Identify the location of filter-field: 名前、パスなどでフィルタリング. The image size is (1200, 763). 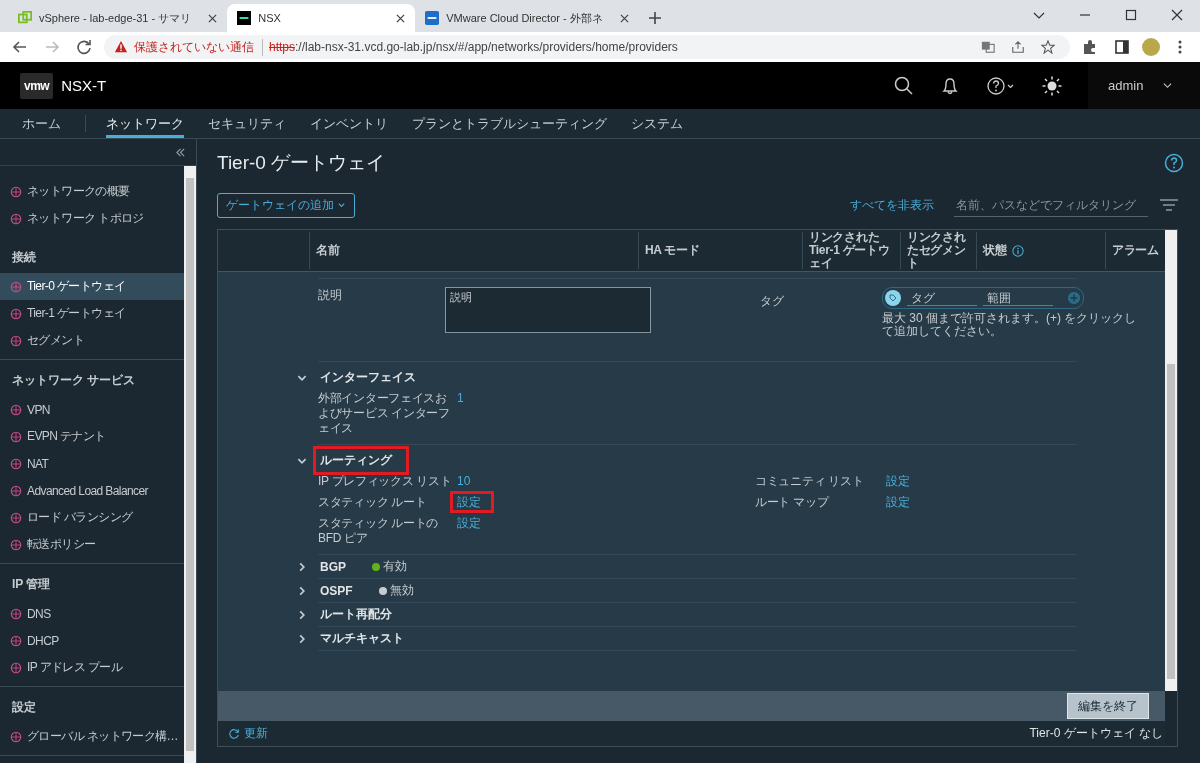
(1051, 205).